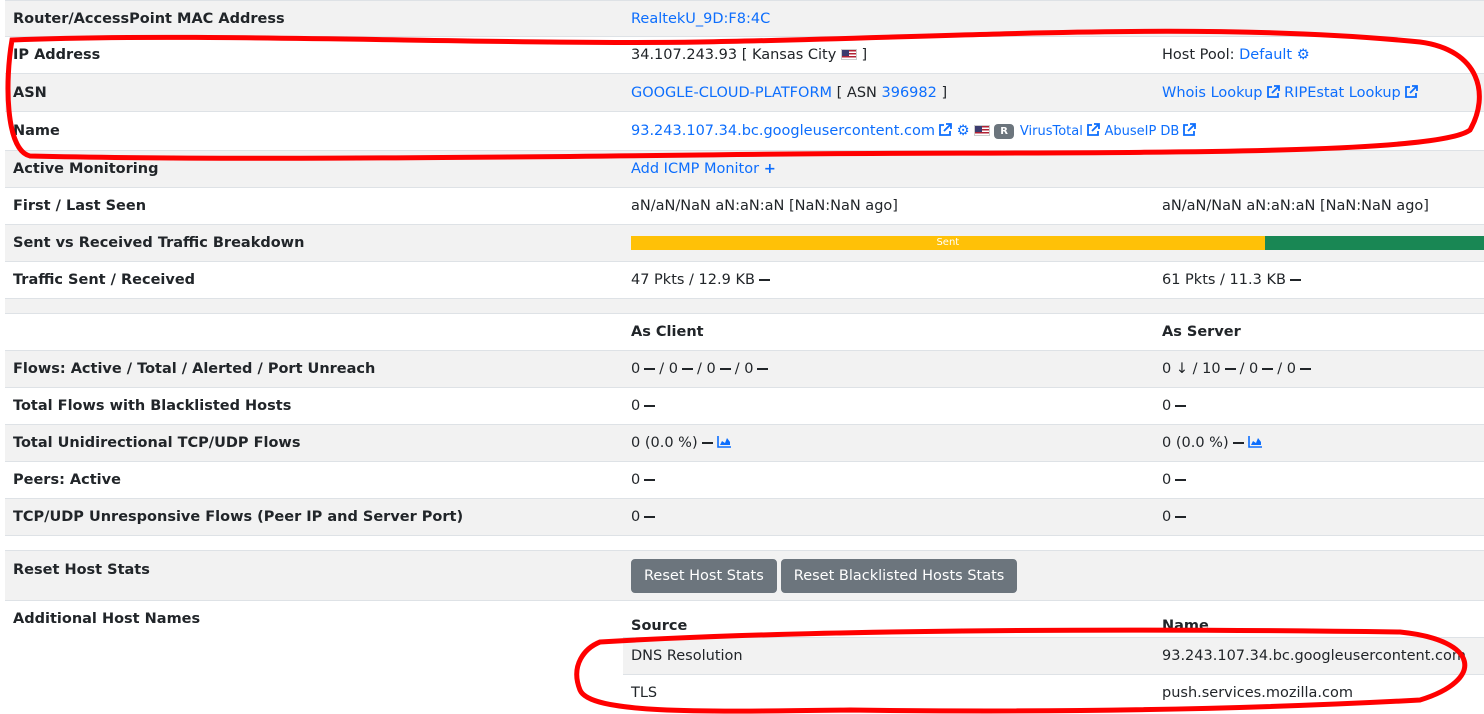 Image resolution: width=1484 pixels, height=714 pixels. I want to click on add-icmp-monitor-link: Add ICMP Monitor, so click(695, 169).